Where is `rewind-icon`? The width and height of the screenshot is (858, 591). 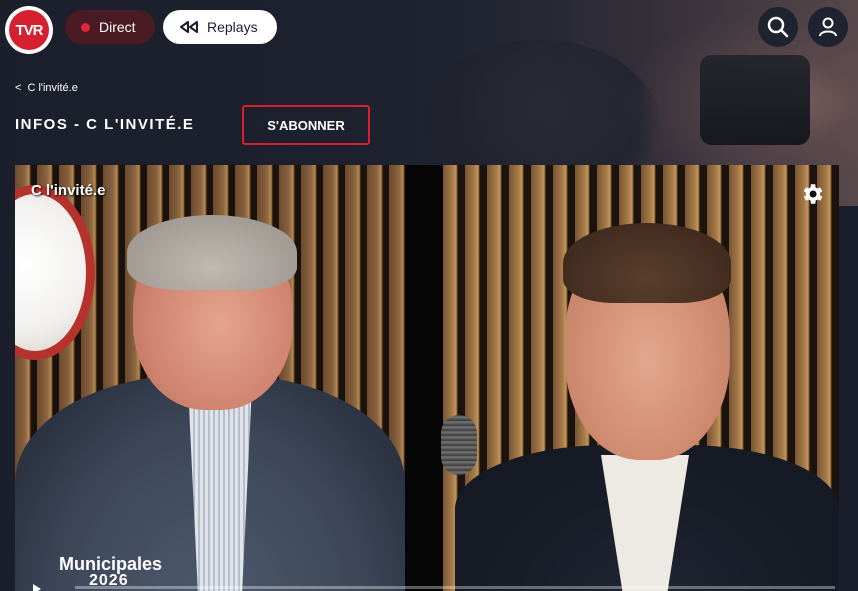 rewind-icon is located at coordinates (189, 27).